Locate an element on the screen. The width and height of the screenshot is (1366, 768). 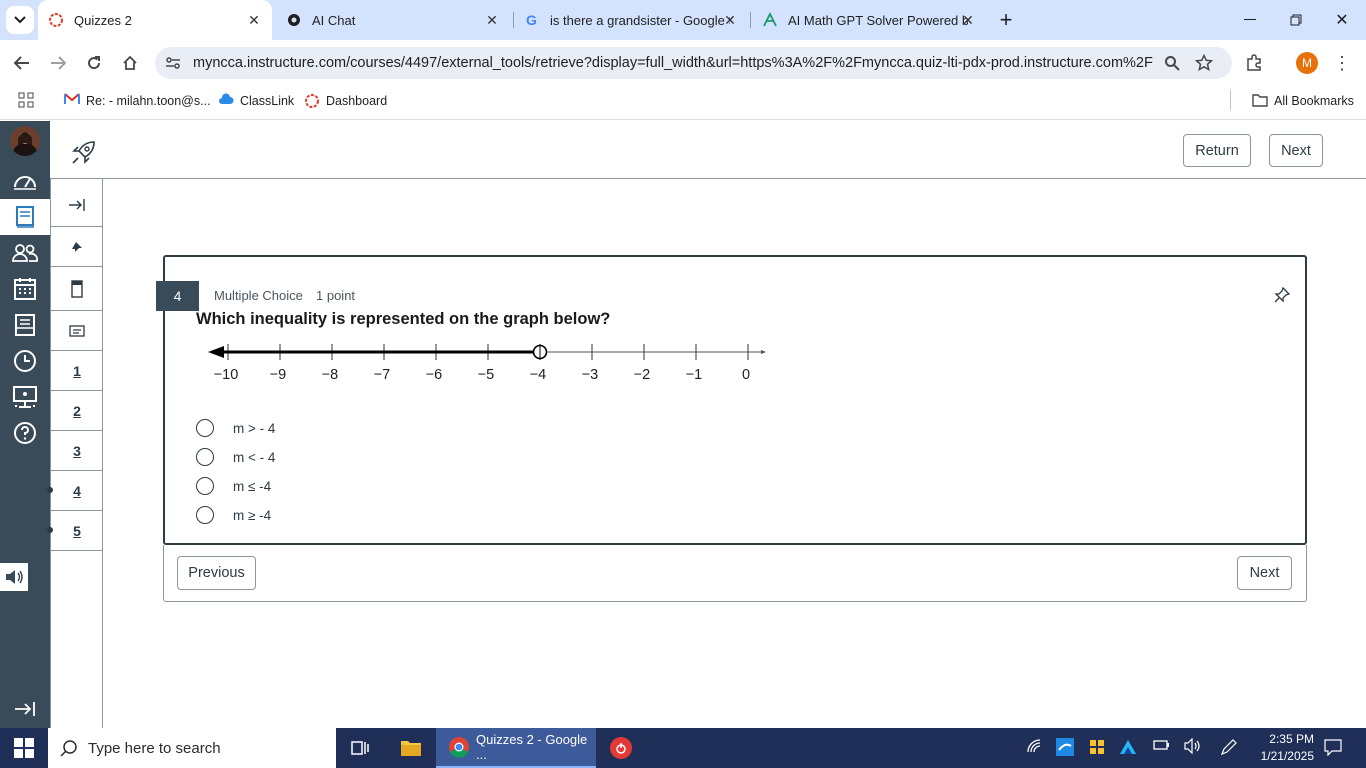
pen-input-icon is located at coordinates (1229, 748).